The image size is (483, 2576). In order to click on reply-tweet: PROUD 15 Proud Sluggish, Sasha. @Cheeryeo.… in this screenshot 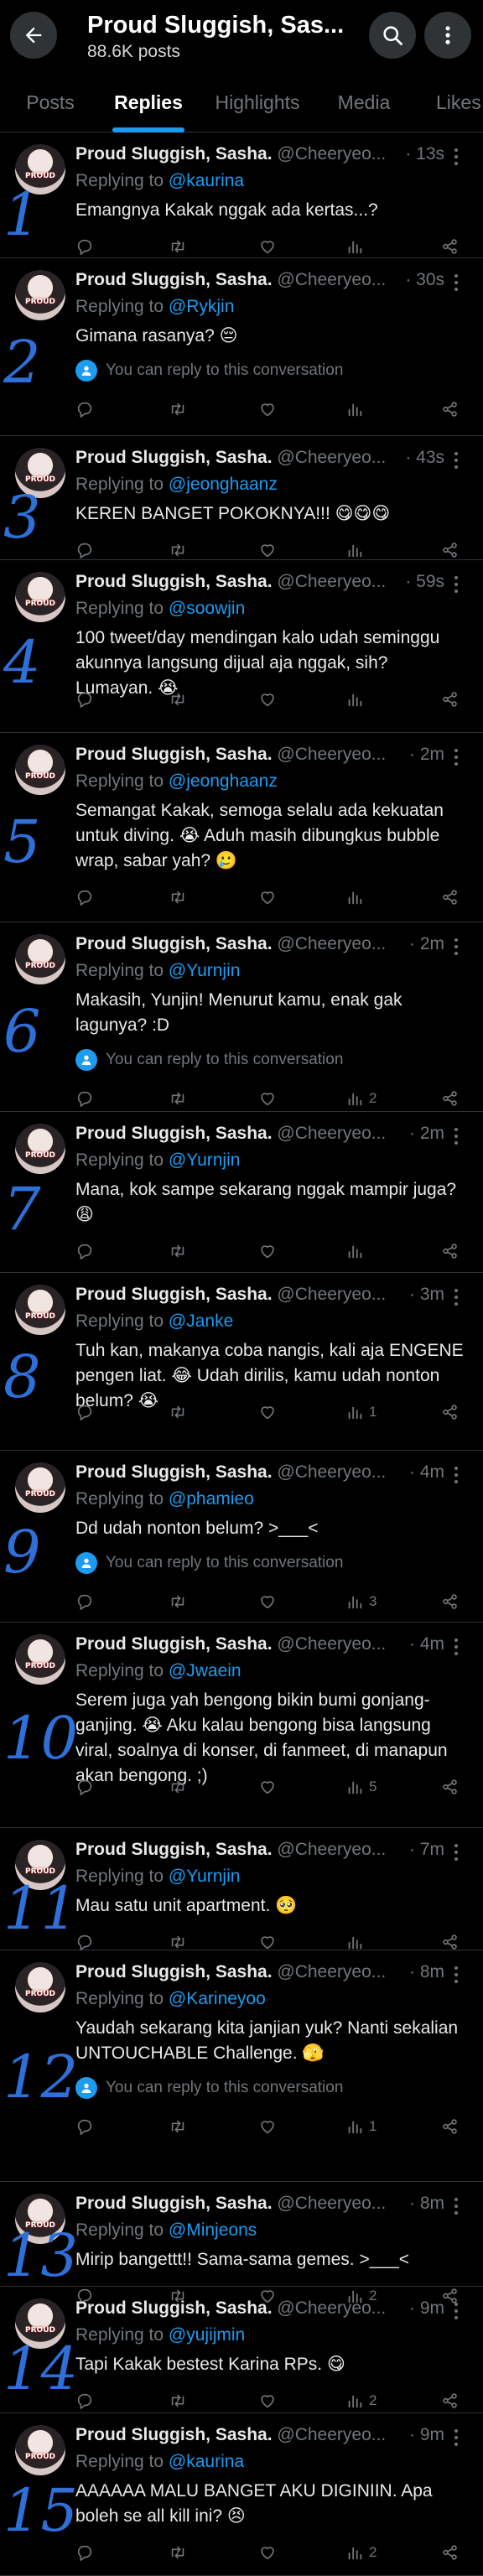, I will do `click(241, 2494)`.